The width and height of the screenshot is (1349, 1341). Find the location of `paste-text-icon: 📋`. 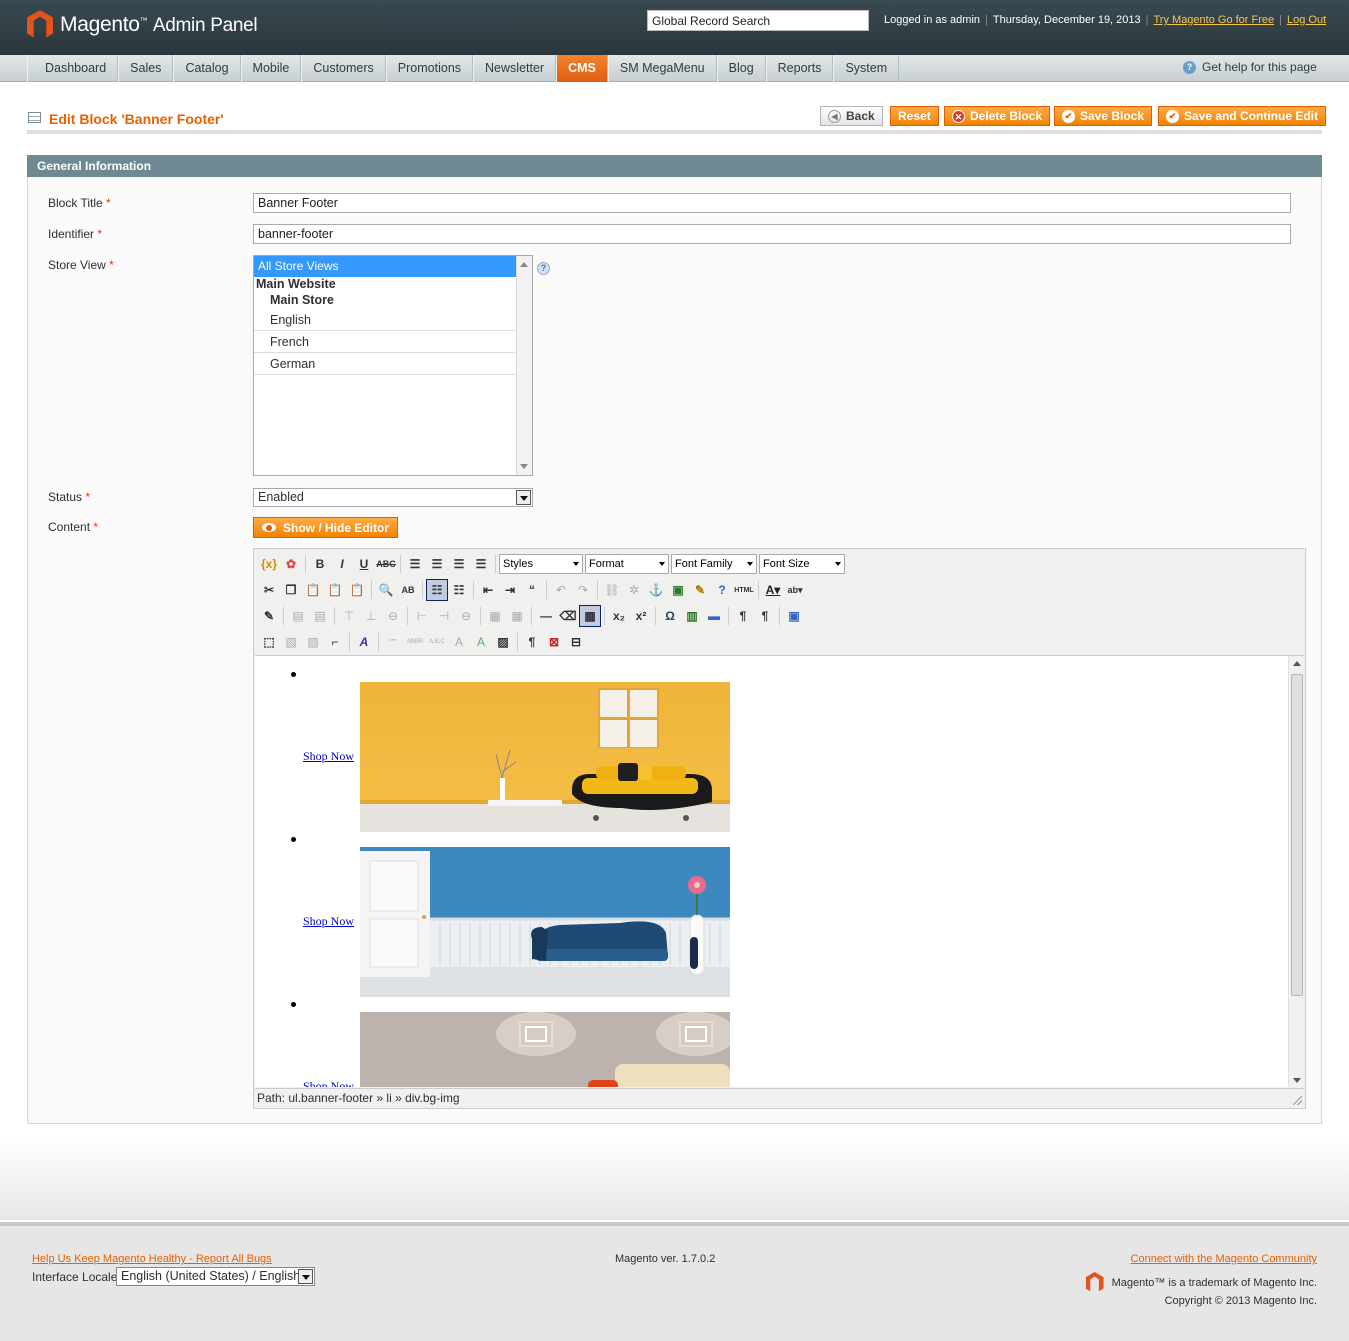

paste-text-icon: 📋 is located at coordinates (335, 590).